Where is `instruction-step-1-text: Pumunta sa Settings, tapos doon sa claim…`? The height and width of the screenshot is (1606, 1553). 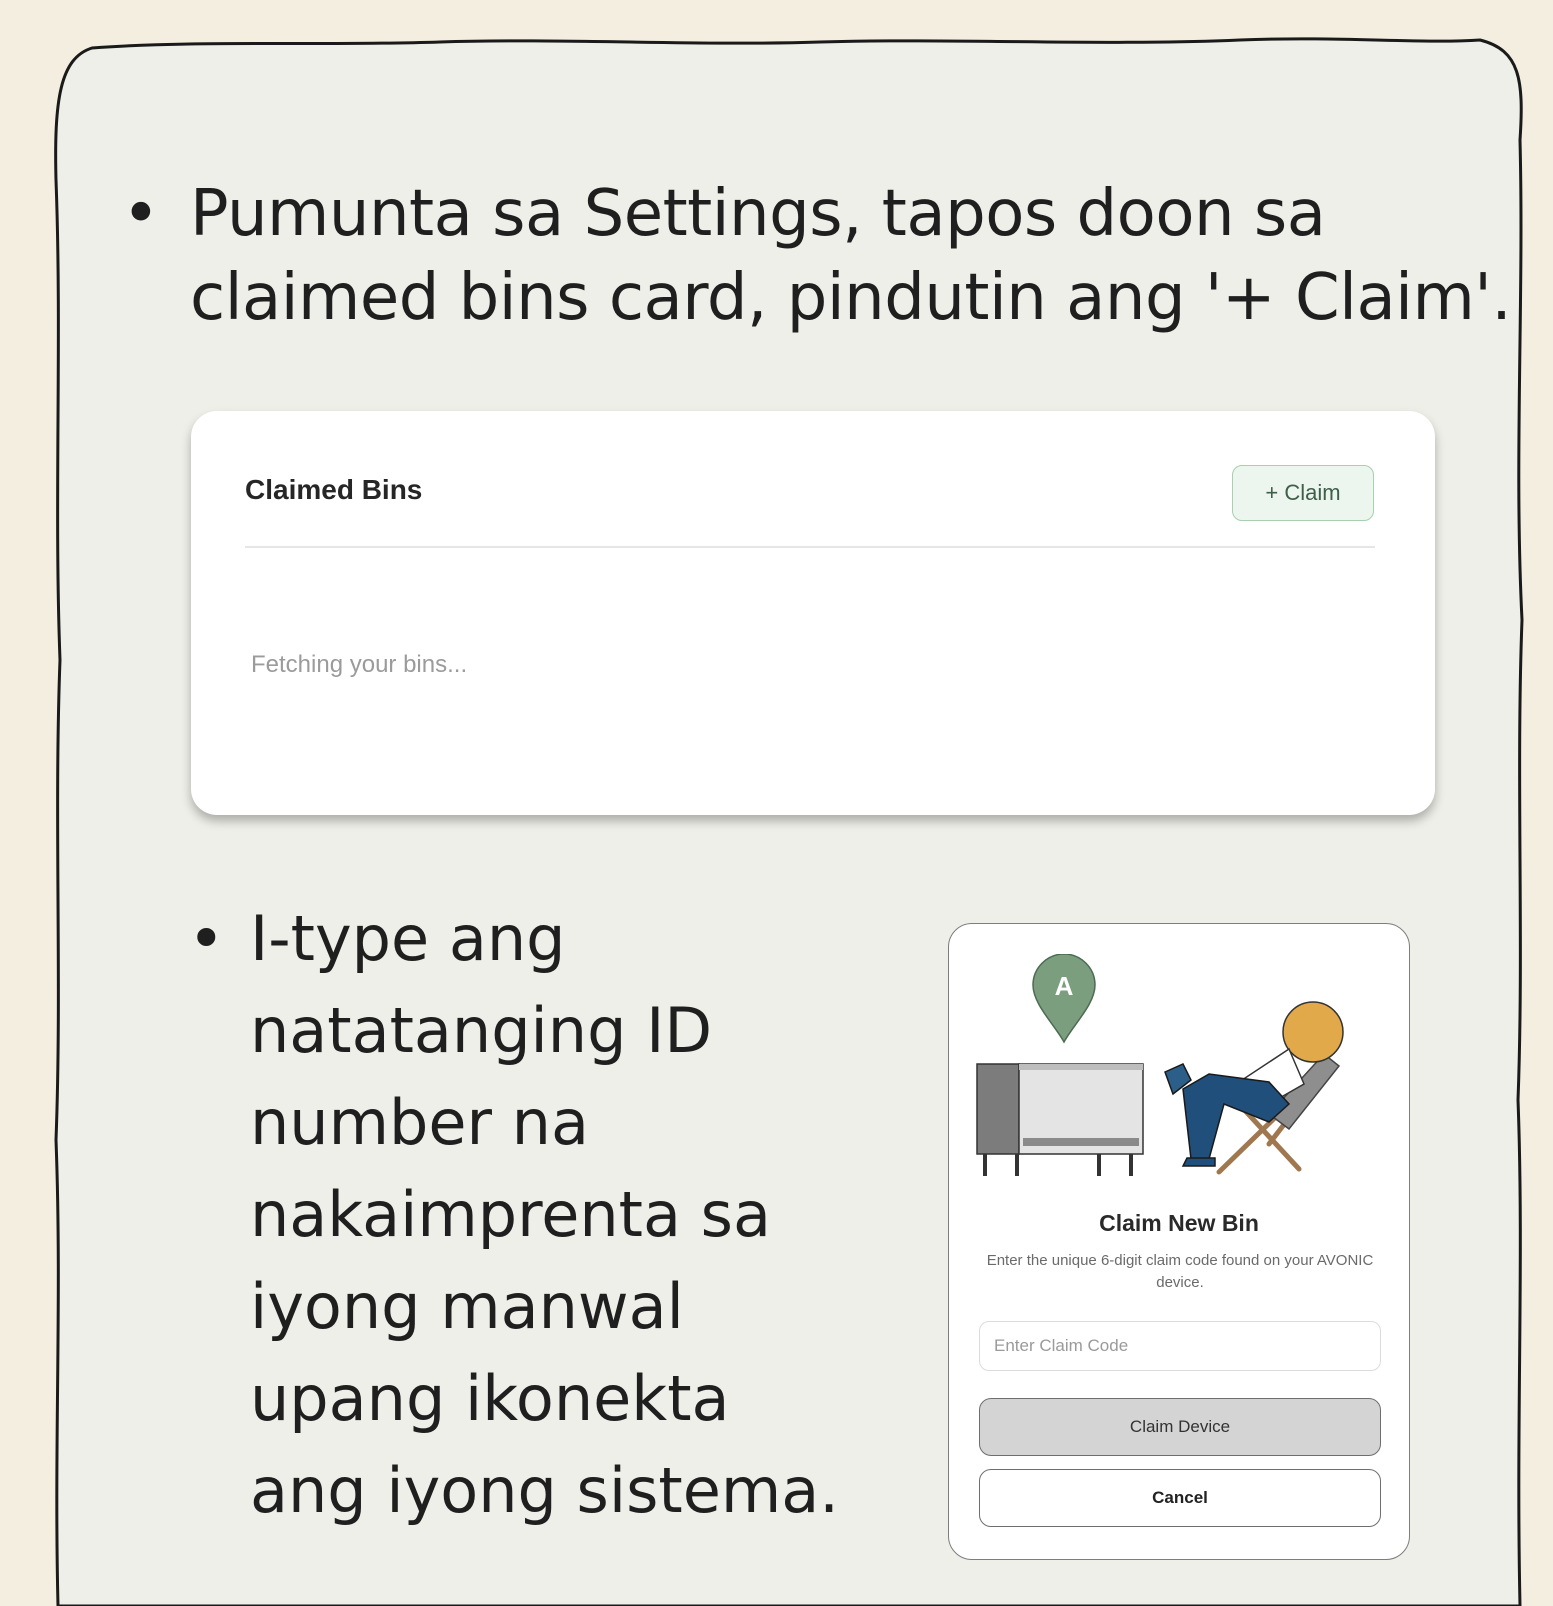
instruction-step-1-text: Pumunta sa Settings, tapos doon sa claim… is located at coordinates (851, 256).